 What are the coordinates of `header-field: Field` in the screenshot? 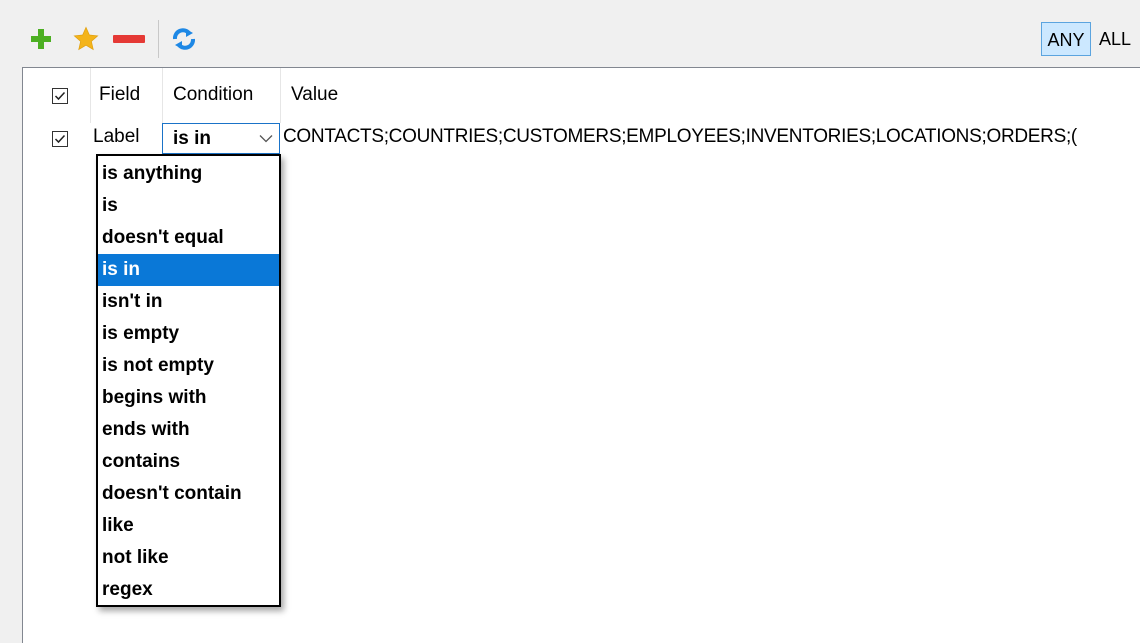 It's located at (119, 95).